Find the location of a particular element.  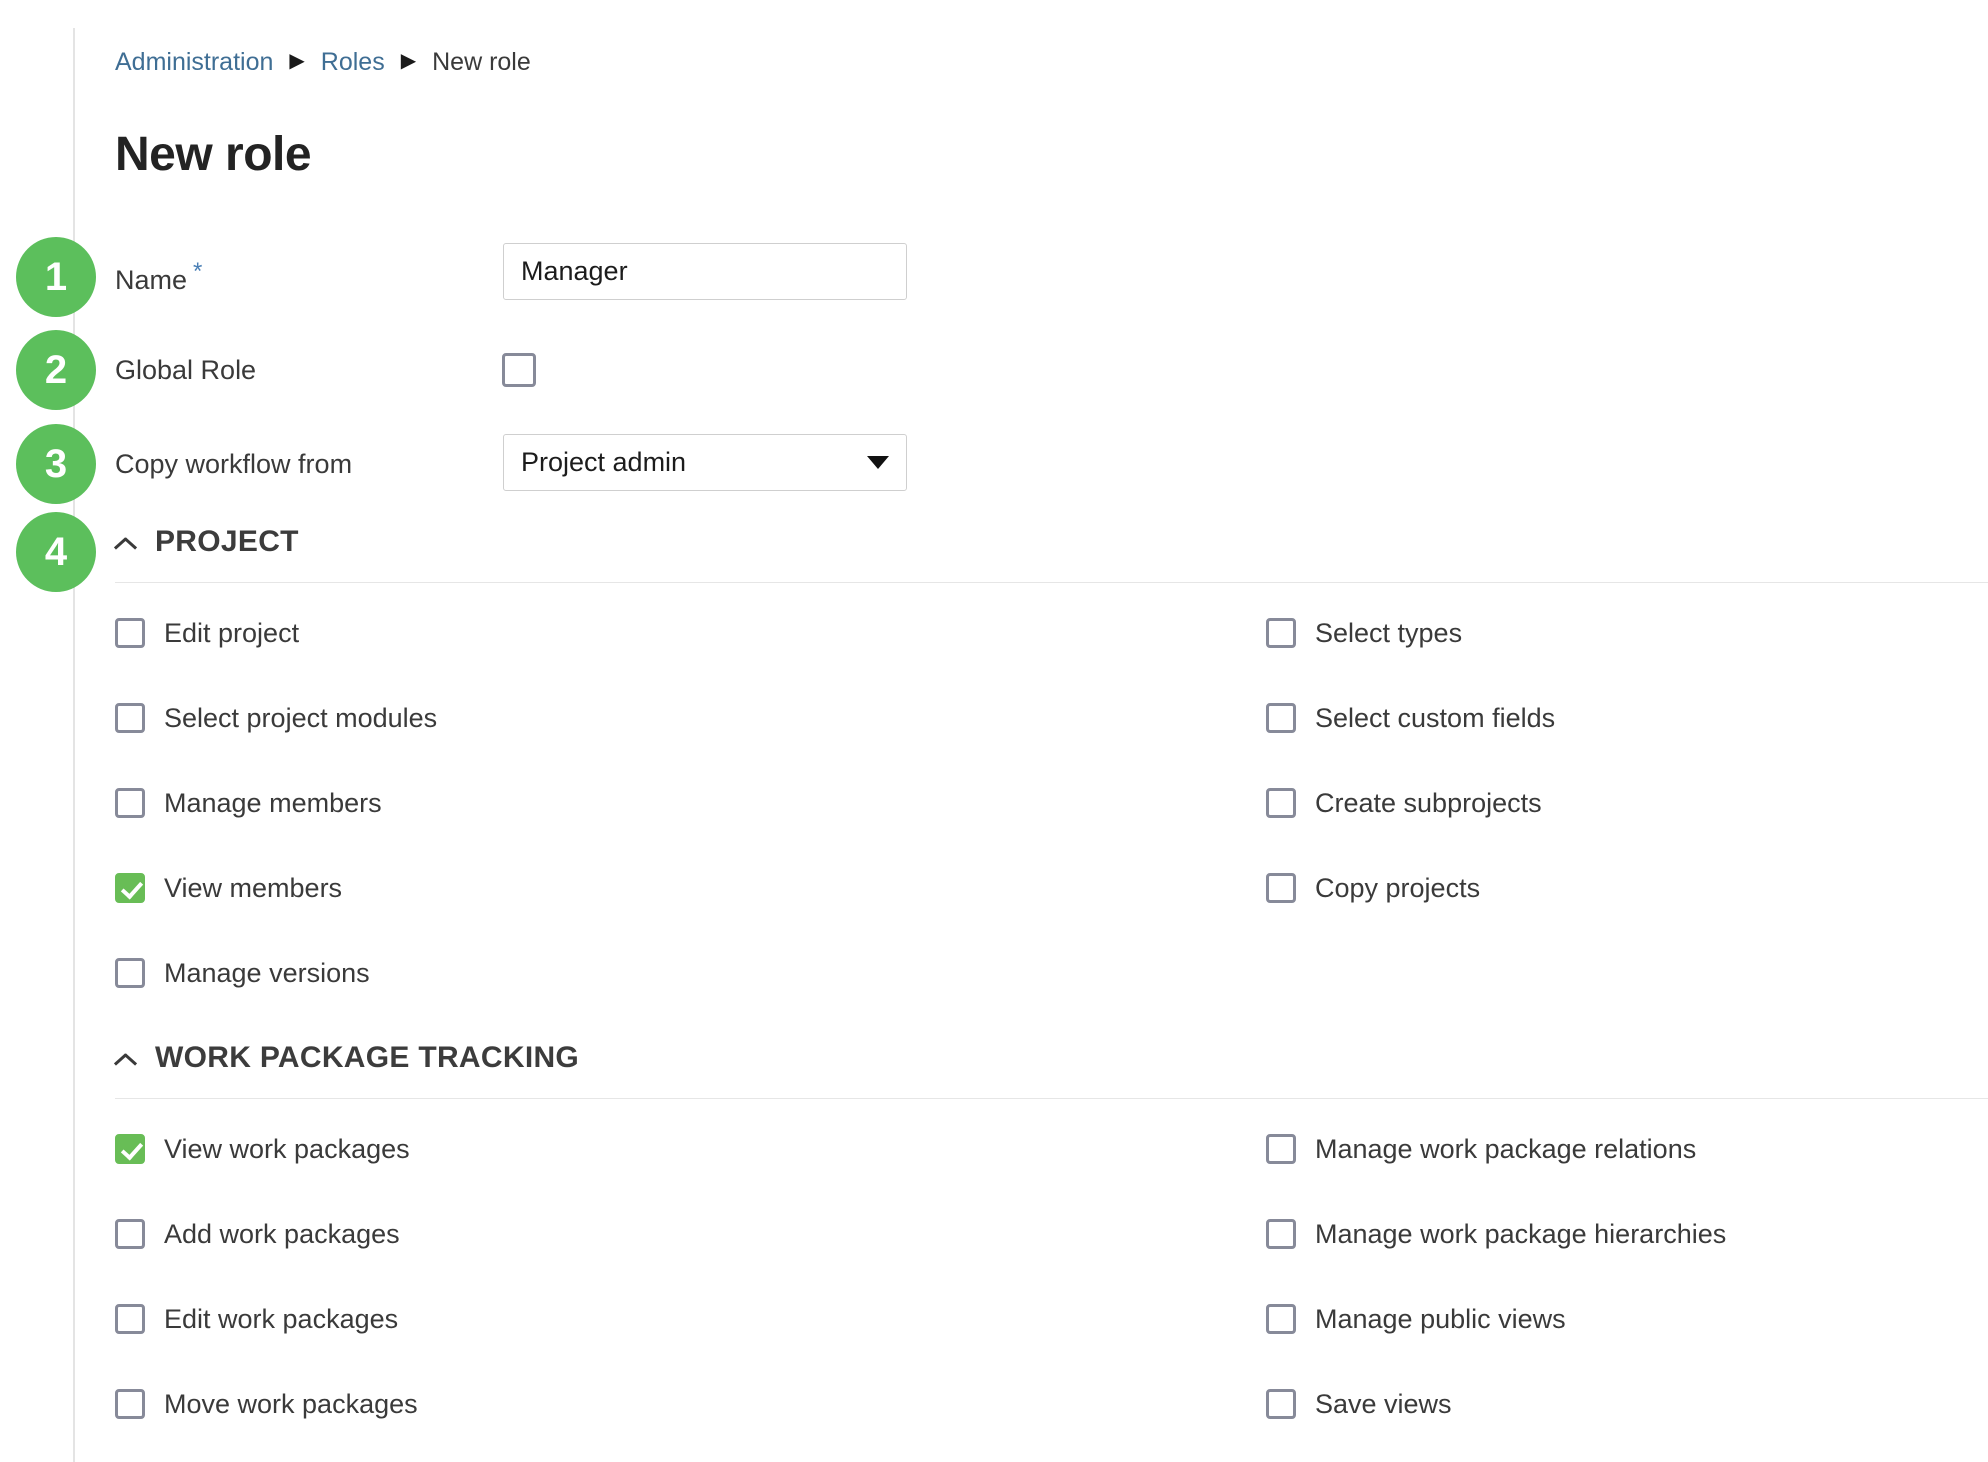

section-work-package-tracking-header: WORK PACKAGE TRACKING is located at coordinates (1051, 1058).